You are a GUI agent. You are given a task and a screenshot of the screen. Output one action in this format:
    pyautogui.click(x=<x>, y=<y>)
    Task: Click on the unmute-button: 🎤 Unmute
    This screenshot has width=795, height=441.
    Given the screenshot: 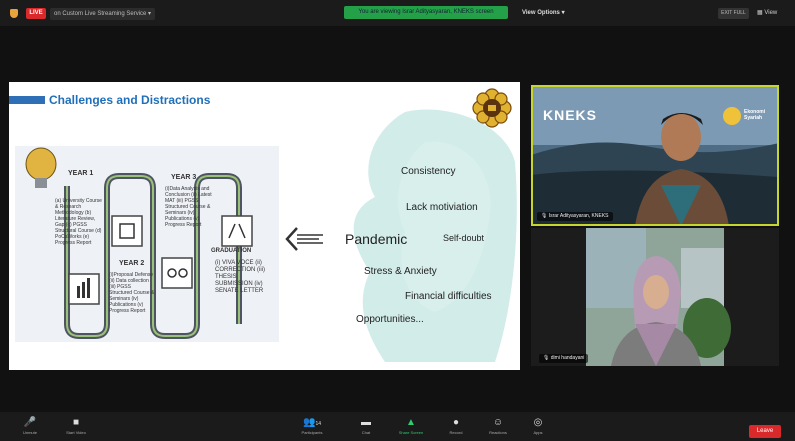 What is the action you would take?
    pyautogui.click(x=30, y=426)
    